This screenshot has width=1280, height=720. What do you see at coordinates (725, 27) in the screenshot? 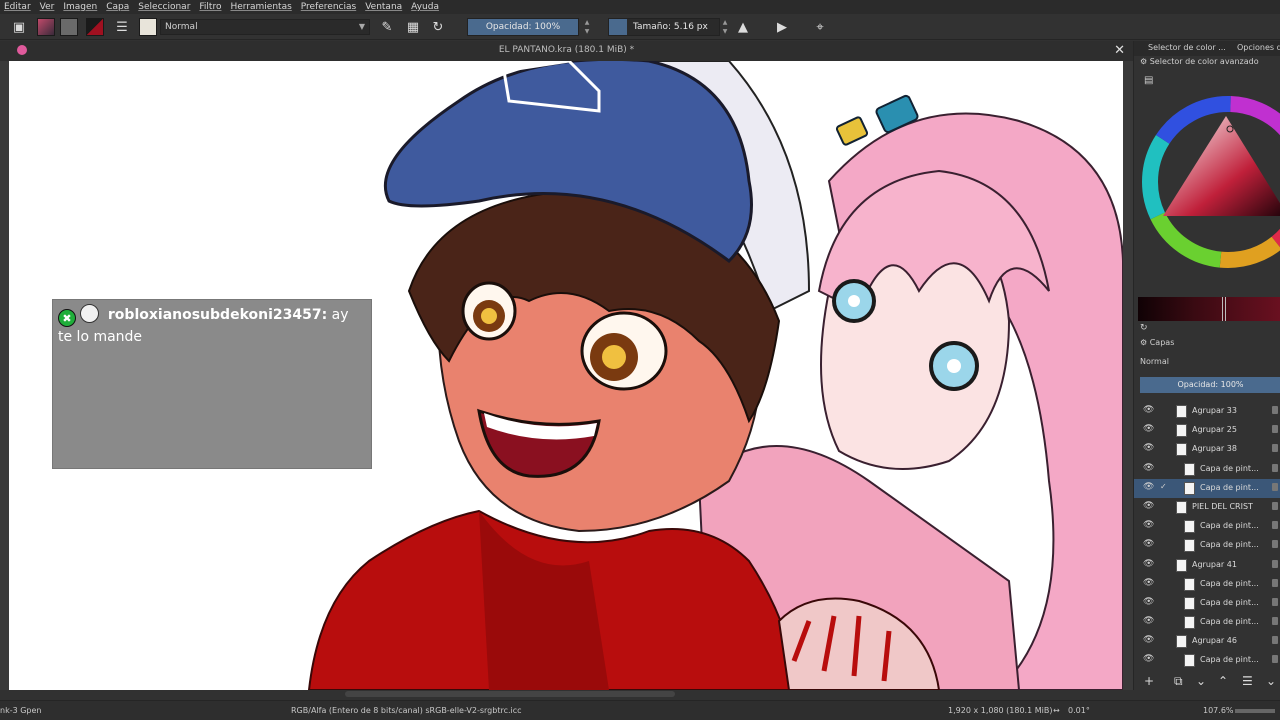
I see `size-spinner: ▲ ▼` at bounding box center [725, 27].